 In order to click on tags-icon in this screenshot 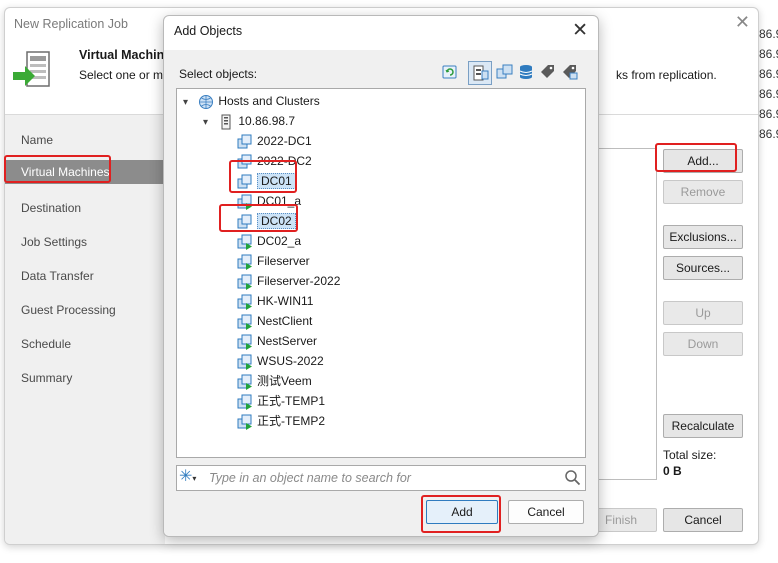, I will do `click(548, 72)`.